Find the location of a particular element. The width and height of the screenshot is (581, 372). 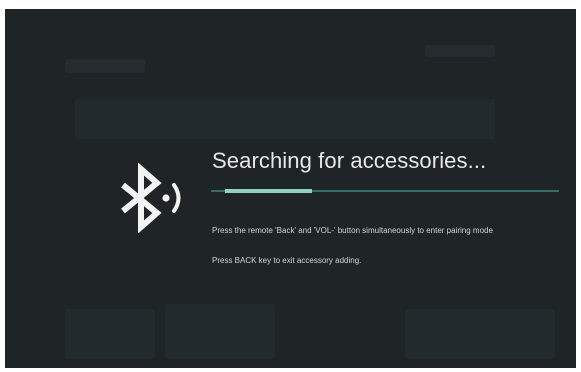

exit-hint: Press BACK key to exit accessory adding. is located at coordinates (287, 260).